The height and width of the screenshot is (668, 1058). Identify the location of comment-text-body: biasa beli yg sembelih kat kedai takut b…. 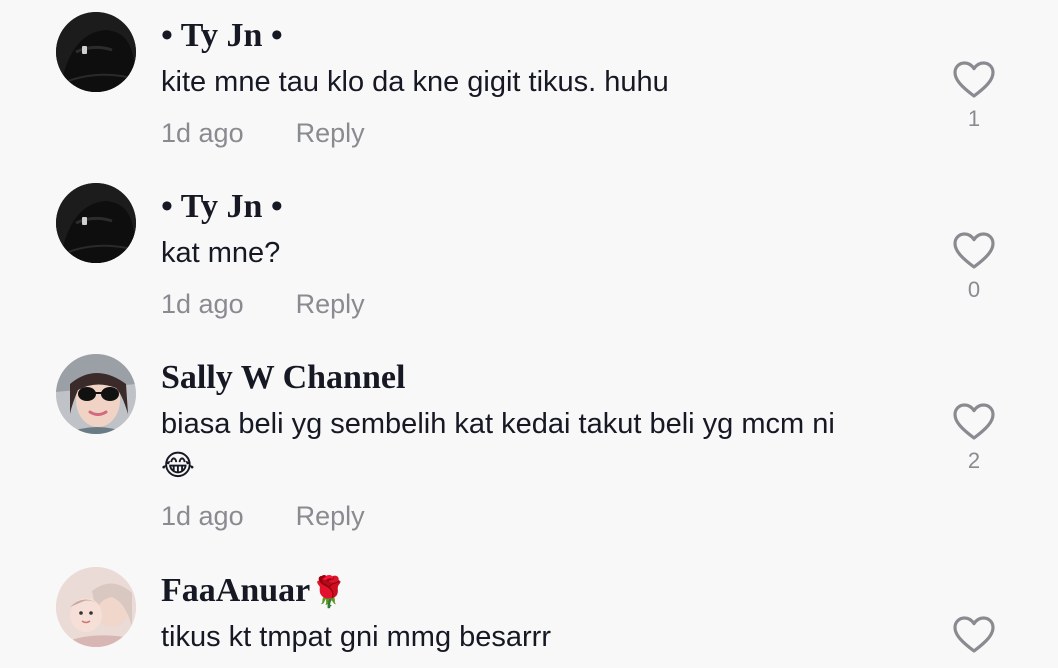
(498, 424).